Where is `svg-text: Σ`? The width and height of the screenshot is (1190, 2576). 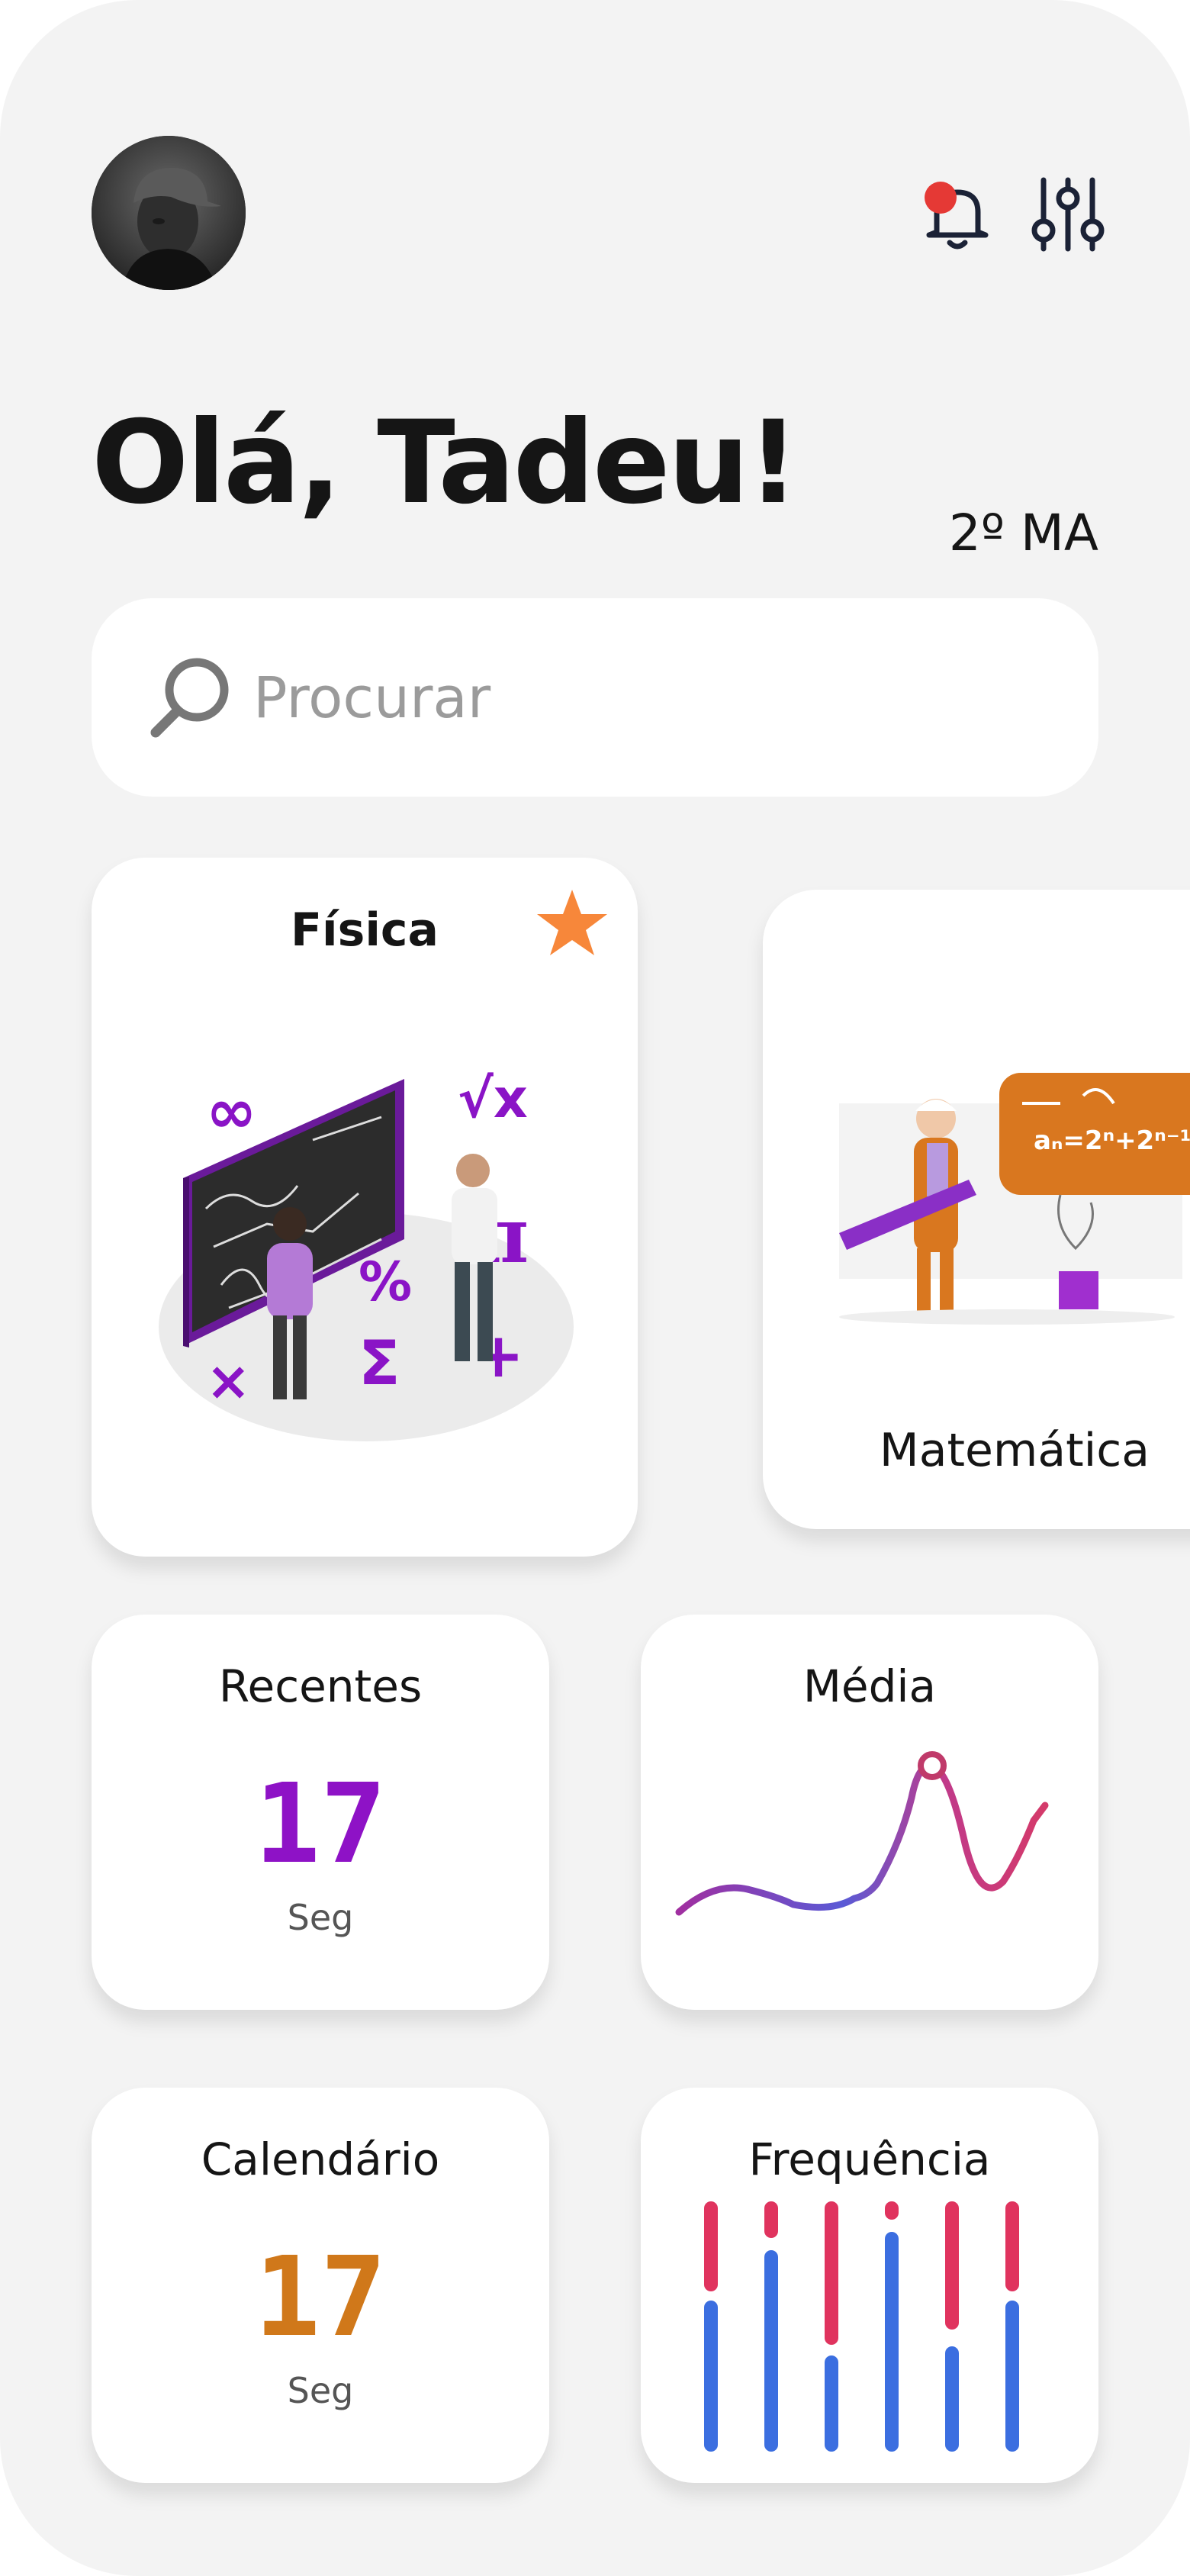
svg-text: Σ is located at coordinates (379, 1363).